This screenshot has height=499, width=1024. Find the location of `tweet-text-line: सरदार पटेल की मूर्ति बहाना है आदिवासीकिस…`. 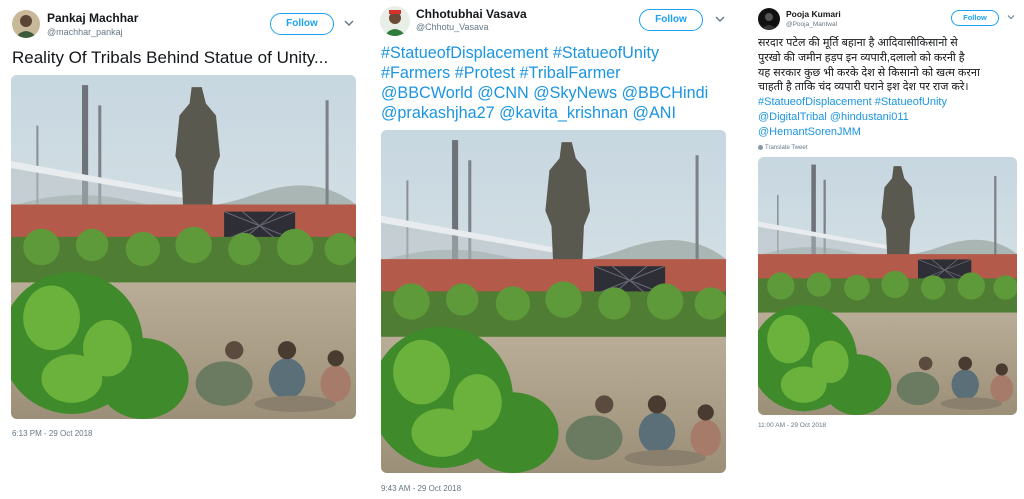

tweet-text-line: सरदार पटेल की मूर्ति बहाना है आदिवासीकिस… is located at coordinates (858, 43).